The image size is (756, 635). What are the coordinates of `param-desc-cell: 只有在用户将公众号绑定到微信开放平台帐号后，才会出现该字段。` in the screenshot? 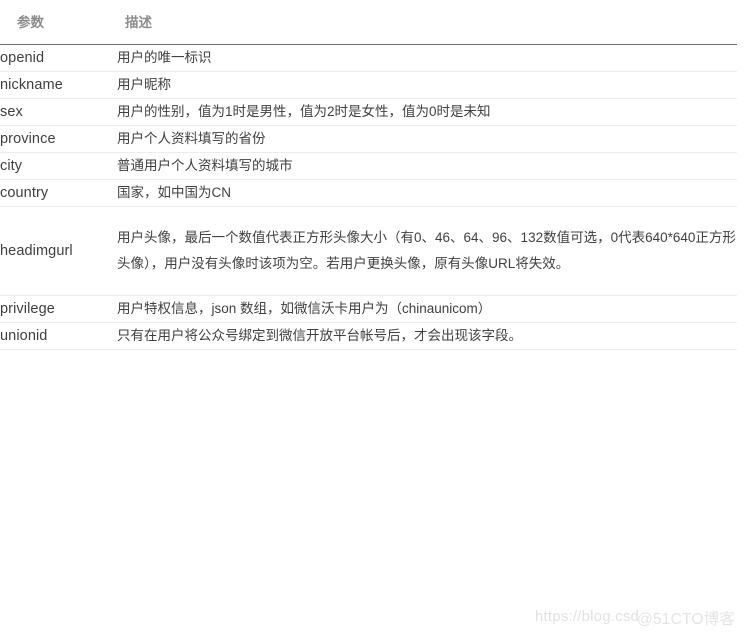 It's located at (427, 336).